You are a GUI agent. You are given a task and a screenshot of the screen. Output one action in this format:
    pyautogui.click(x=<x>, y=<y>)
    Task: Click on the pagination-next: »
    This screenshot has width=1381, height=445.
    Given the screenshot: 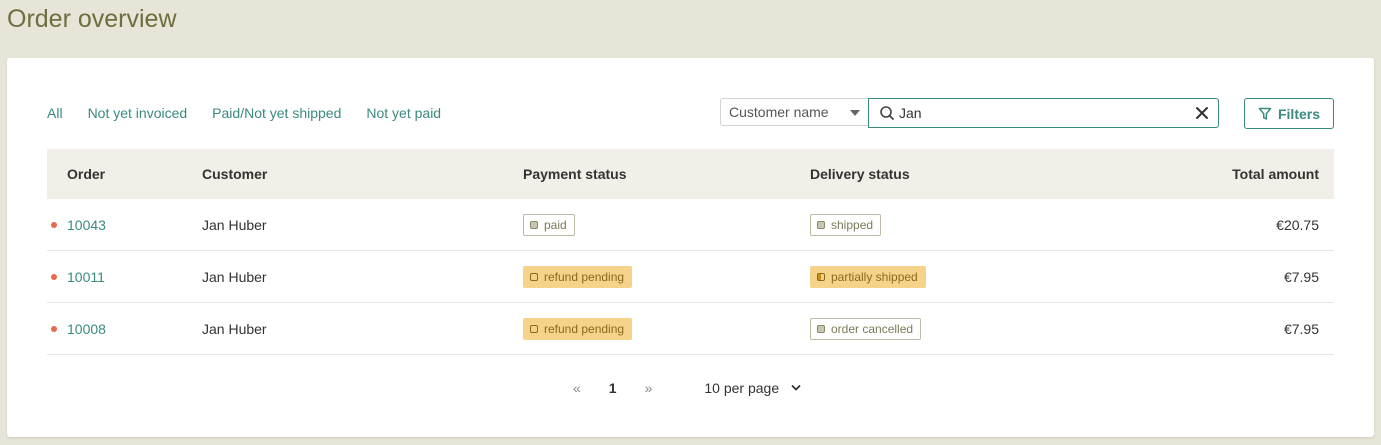 What is the action you would take?
    pyautogui.click(x=649, y=388)
    